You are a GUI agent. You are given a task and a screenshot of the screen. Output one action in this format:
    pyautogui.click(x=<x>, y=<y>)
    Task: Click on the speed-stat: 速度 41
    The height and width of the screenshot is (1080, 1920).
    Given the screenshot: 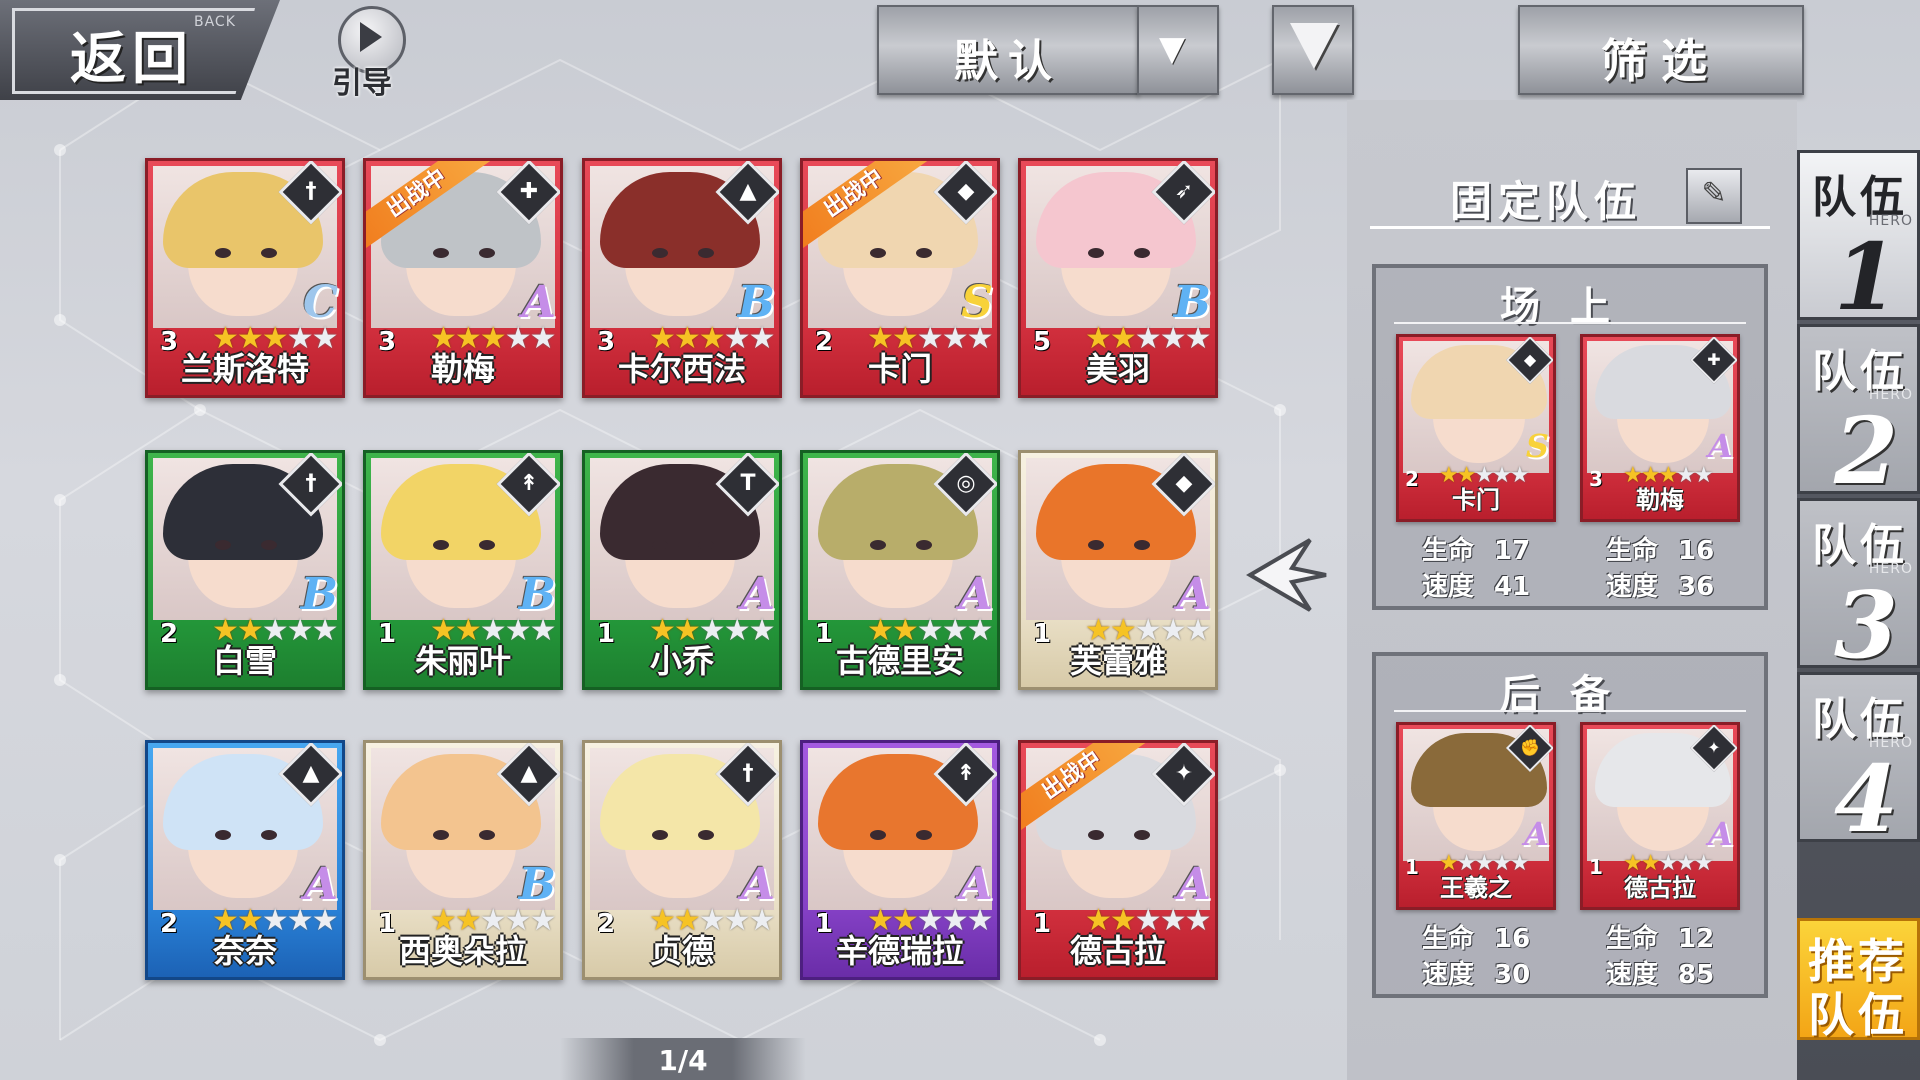 What is the action you would take?
    pyautogui.click(x=1476, y=584)
    